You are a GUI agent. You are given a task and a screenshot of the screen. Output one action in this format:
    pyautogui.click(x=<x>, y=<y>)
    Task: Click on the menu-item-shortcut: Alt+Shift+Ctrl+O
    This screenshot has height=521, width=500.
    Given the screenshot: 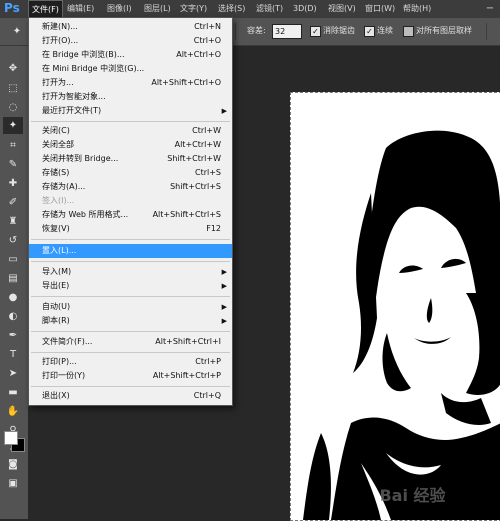 What is the action you would take?
    pyautogui.click(x=186, y=82)
    